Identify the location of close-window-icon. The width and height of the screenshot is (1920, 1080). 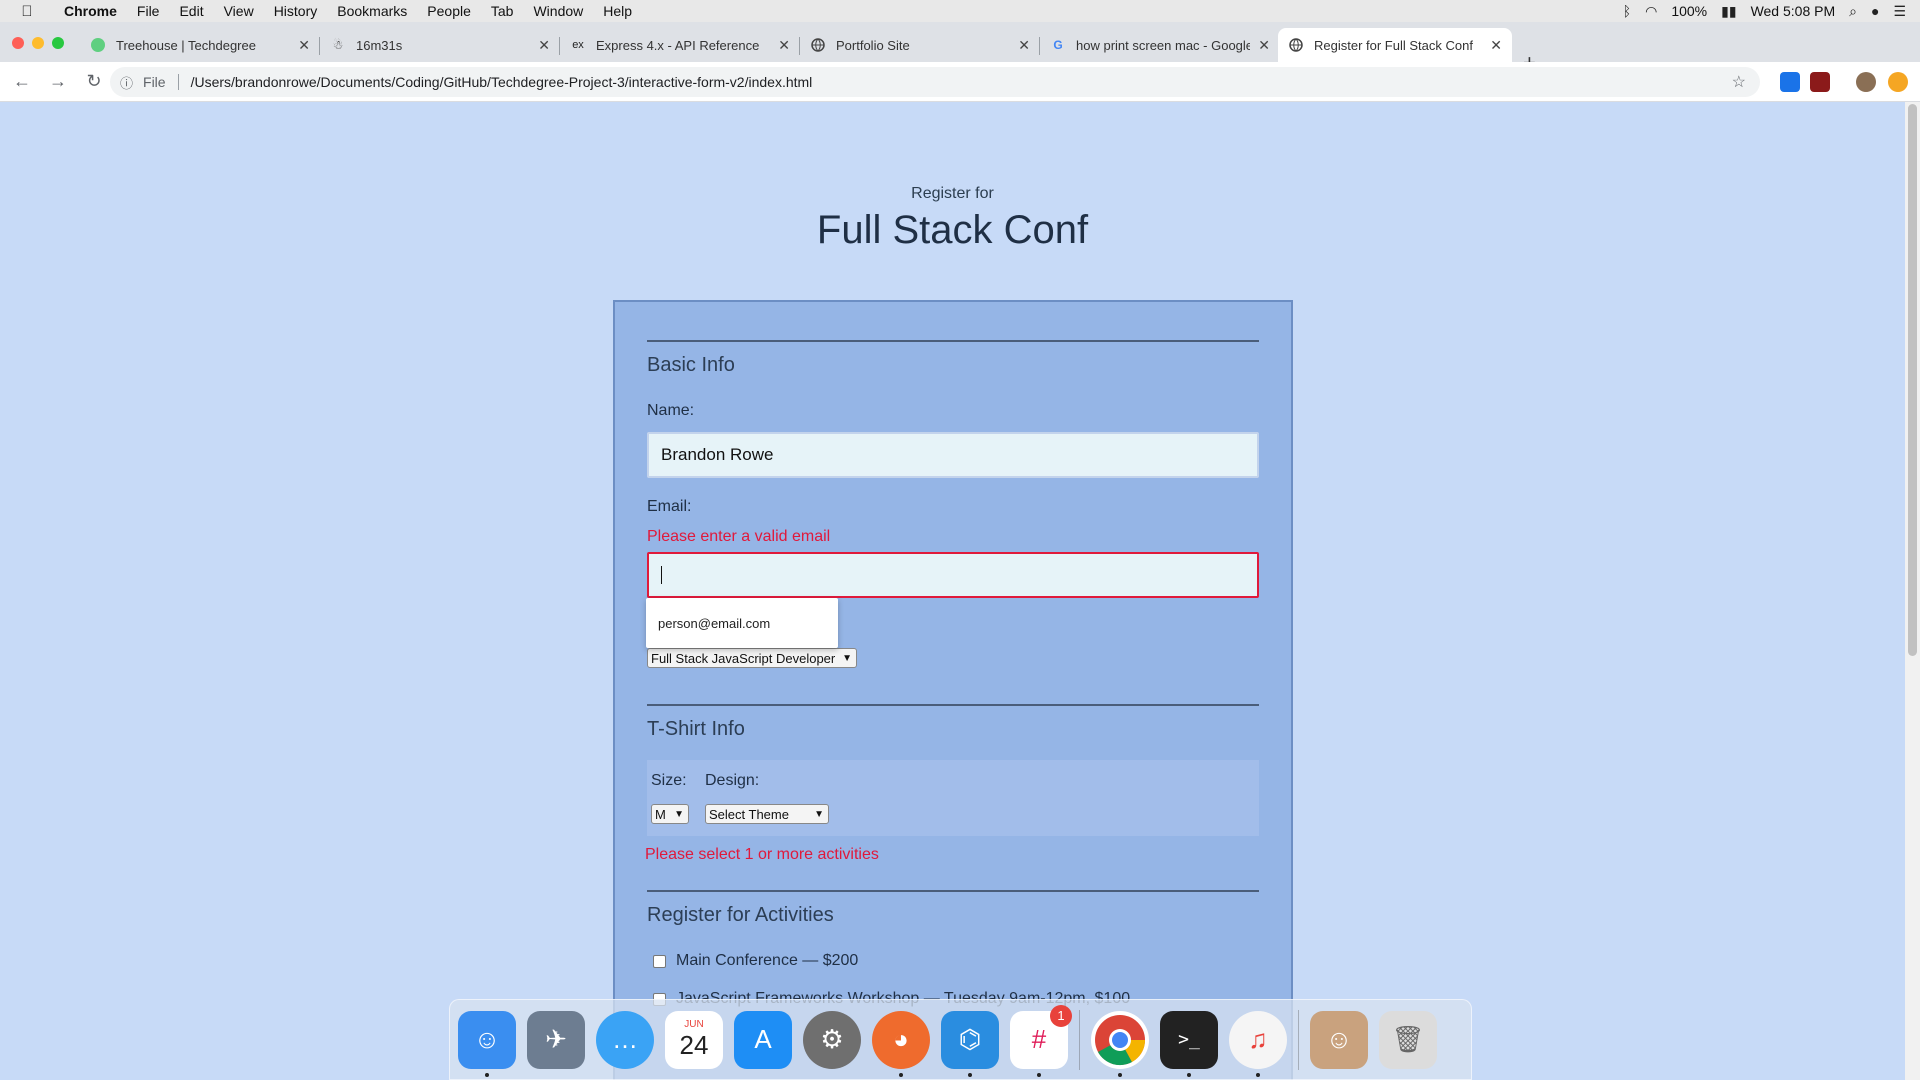
(18, 43).